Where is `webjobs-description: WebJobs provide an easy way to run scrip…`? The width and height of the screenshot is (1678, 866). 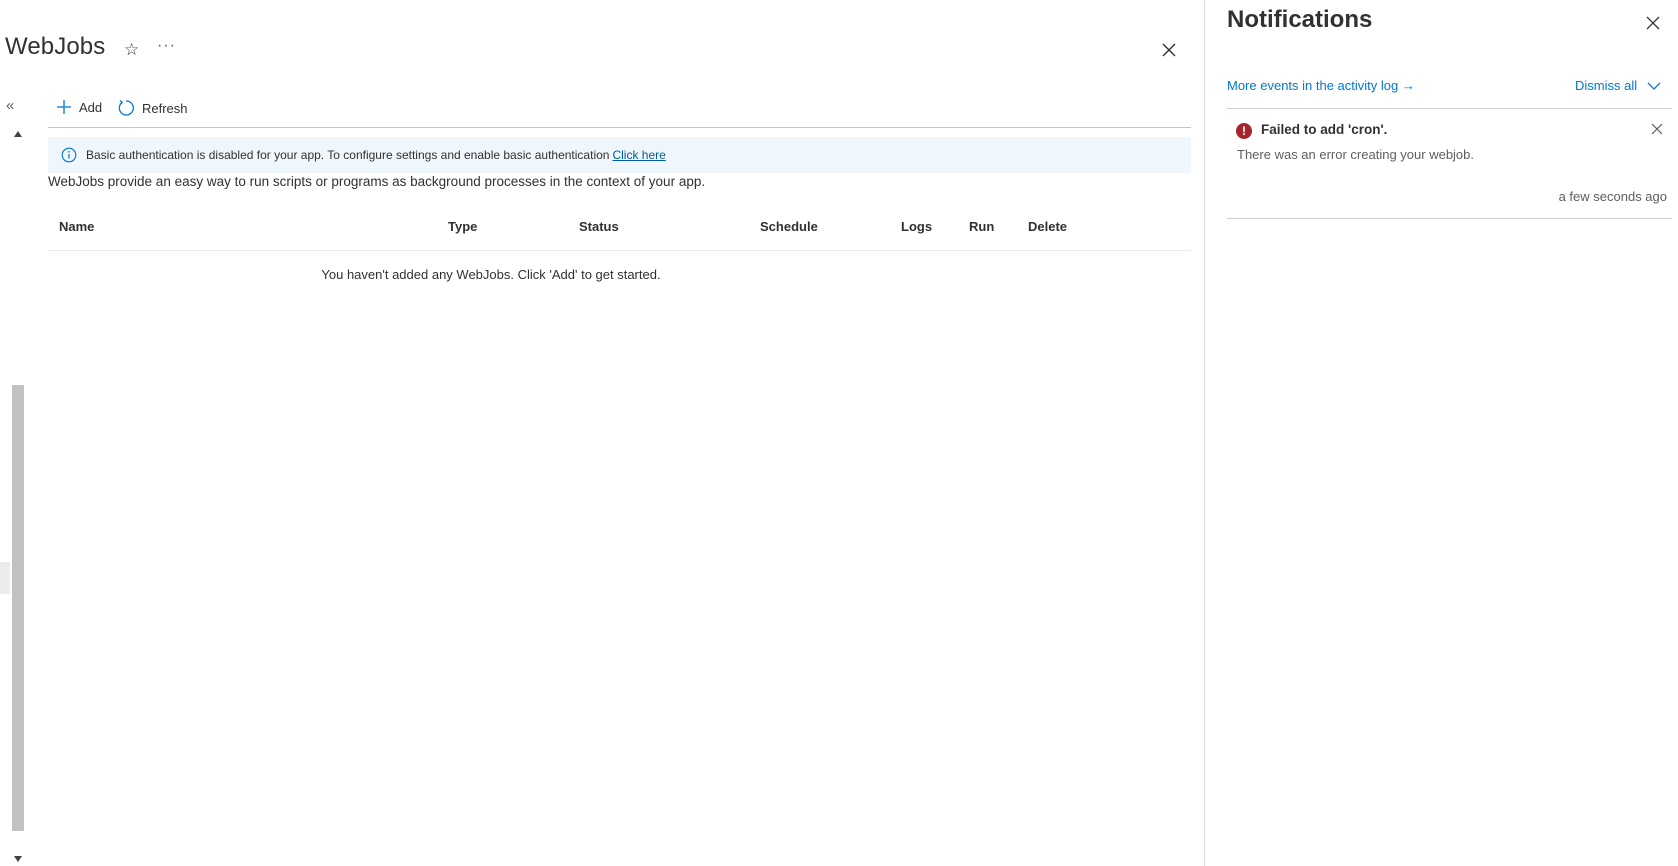 webjobs-description: WebJobs provide an easy way to run scrip… is located at coordinates (377, 181).